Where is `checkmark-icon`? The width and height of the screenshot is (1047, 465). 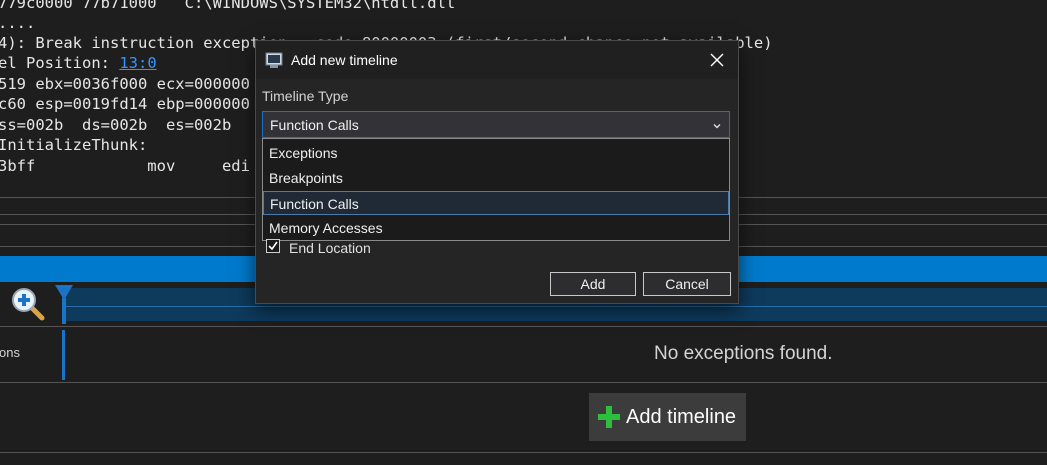 checkmark-icon is located at coordinates (273, 246).